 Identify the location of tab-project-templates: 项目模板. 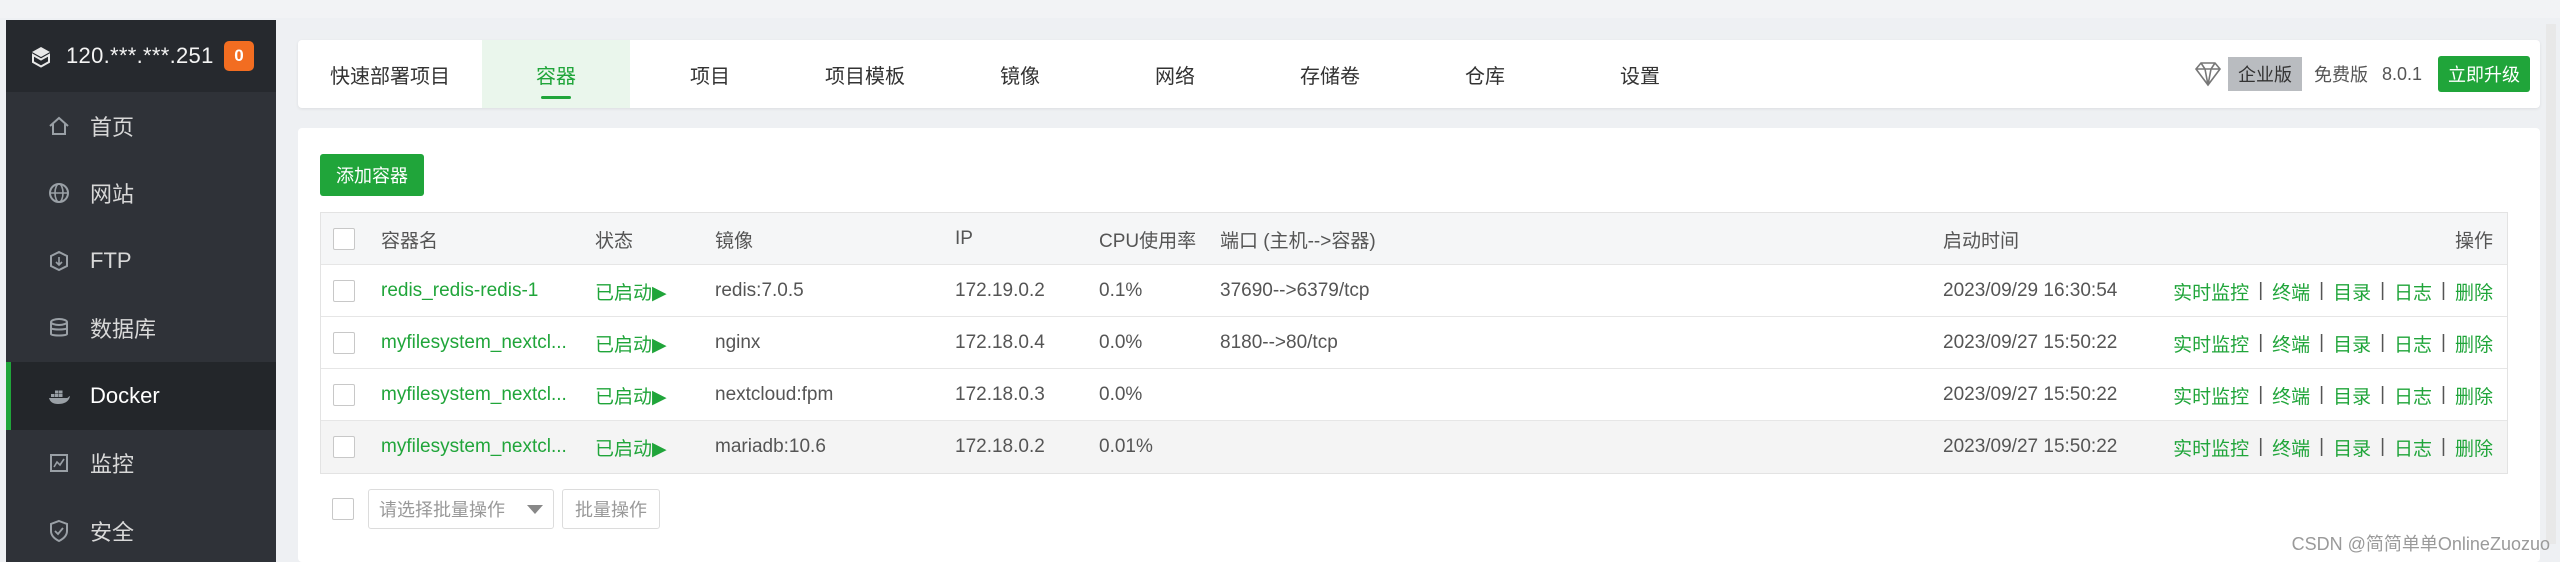
(865, 74).